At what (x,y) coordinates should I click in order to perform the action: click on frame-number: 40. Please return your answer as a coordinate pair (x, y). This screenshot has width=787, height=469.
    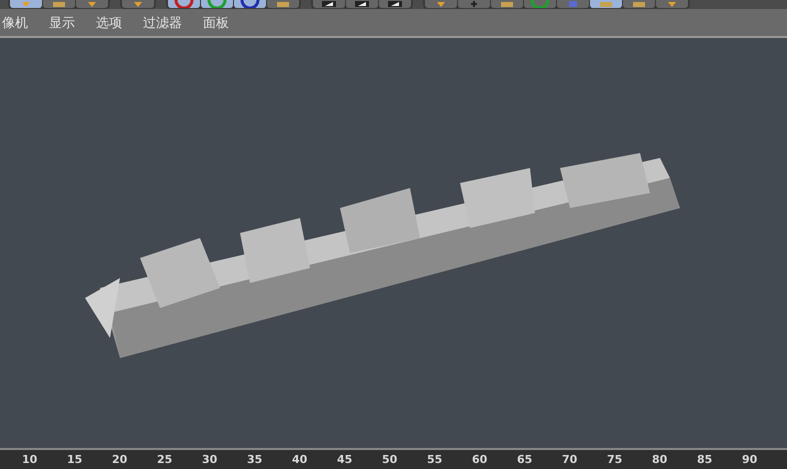
    Looking at the image, I should click on (300, 459).